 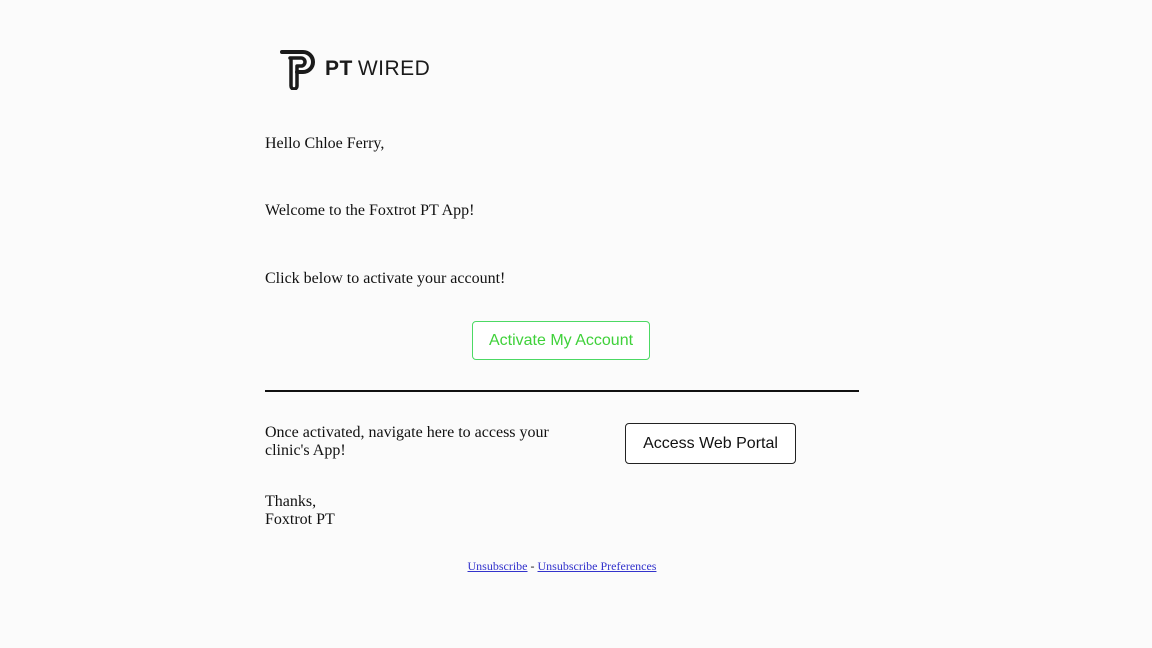 What do you see at coordinates (291, 501) in the screenshot?
I see `thanks-text: Thanks,` at bounding box center [291, 501].